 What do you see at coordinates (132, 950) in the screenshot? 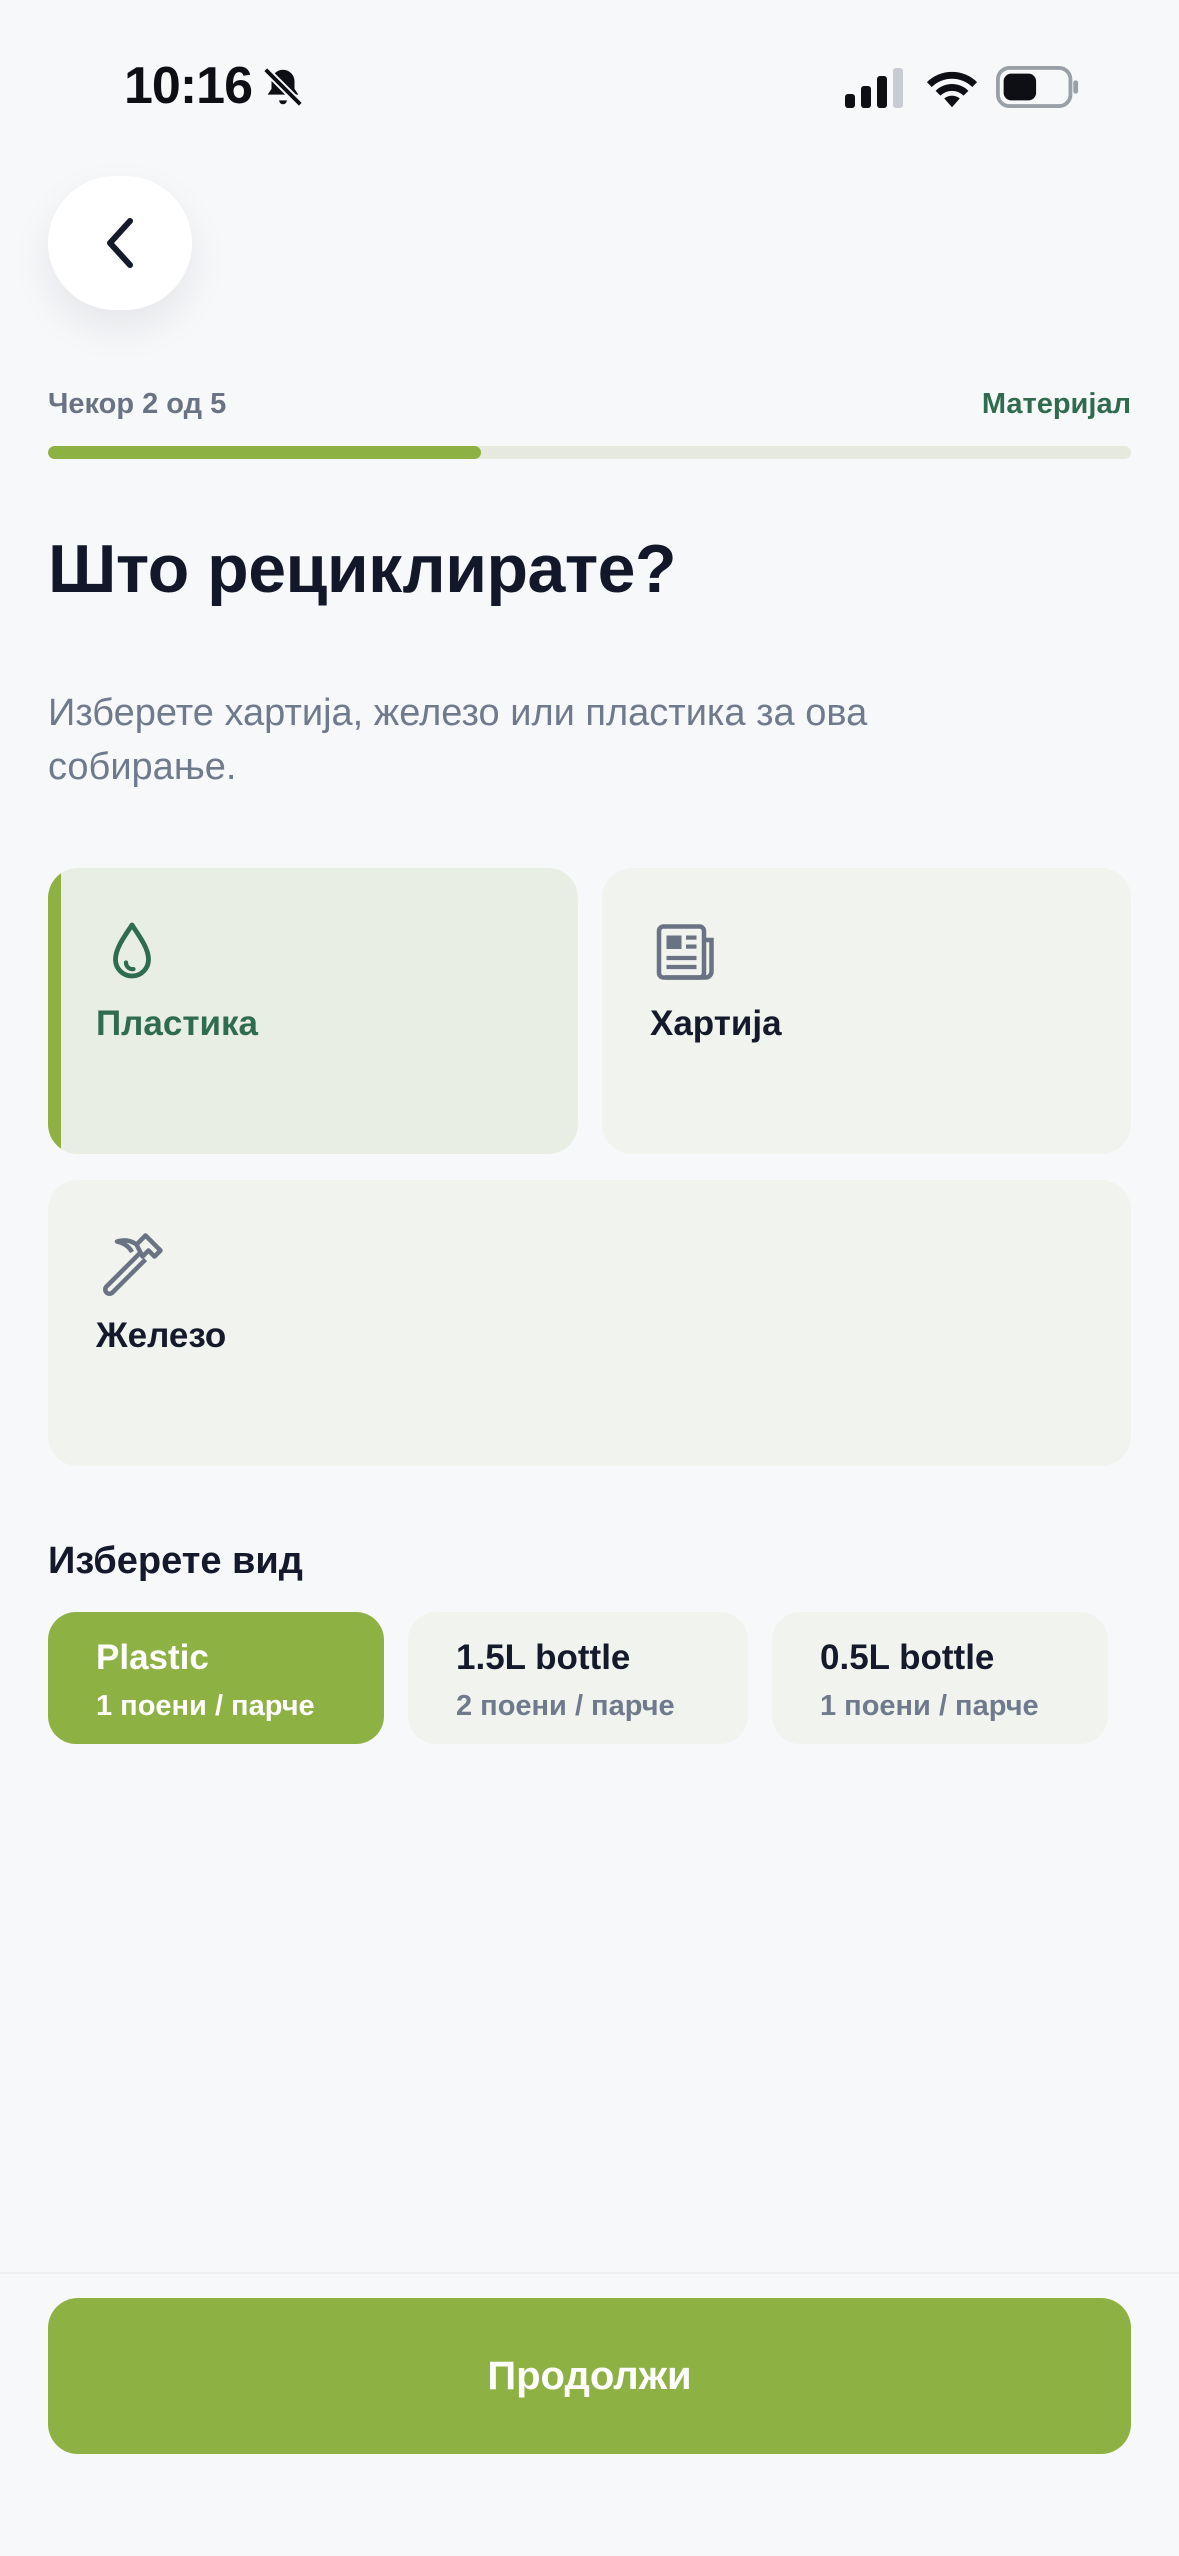
I see `water-drop-icon` at bounding box center [132, 950].